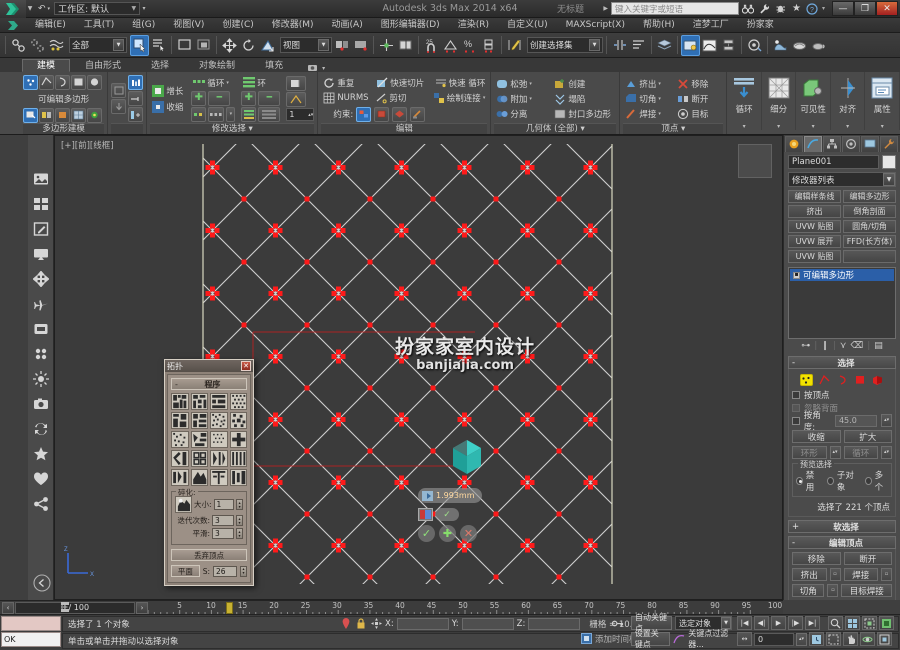  What do you see at coordinates (796, 363) in the screenshot?
I see `selection-rollout-minus: -` at bounding box center [796, 363].